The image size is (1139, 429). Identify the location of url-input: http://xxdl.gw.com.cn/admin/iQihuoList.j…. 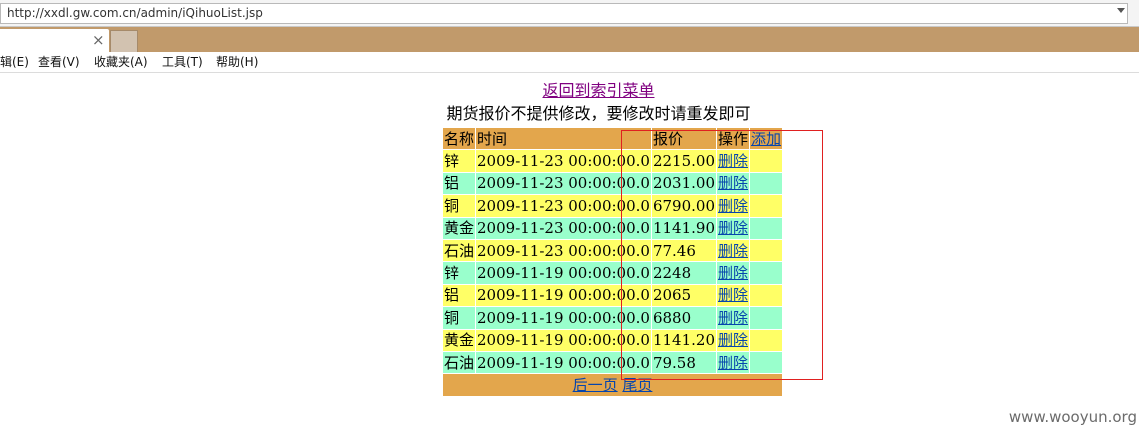
(564, 13).